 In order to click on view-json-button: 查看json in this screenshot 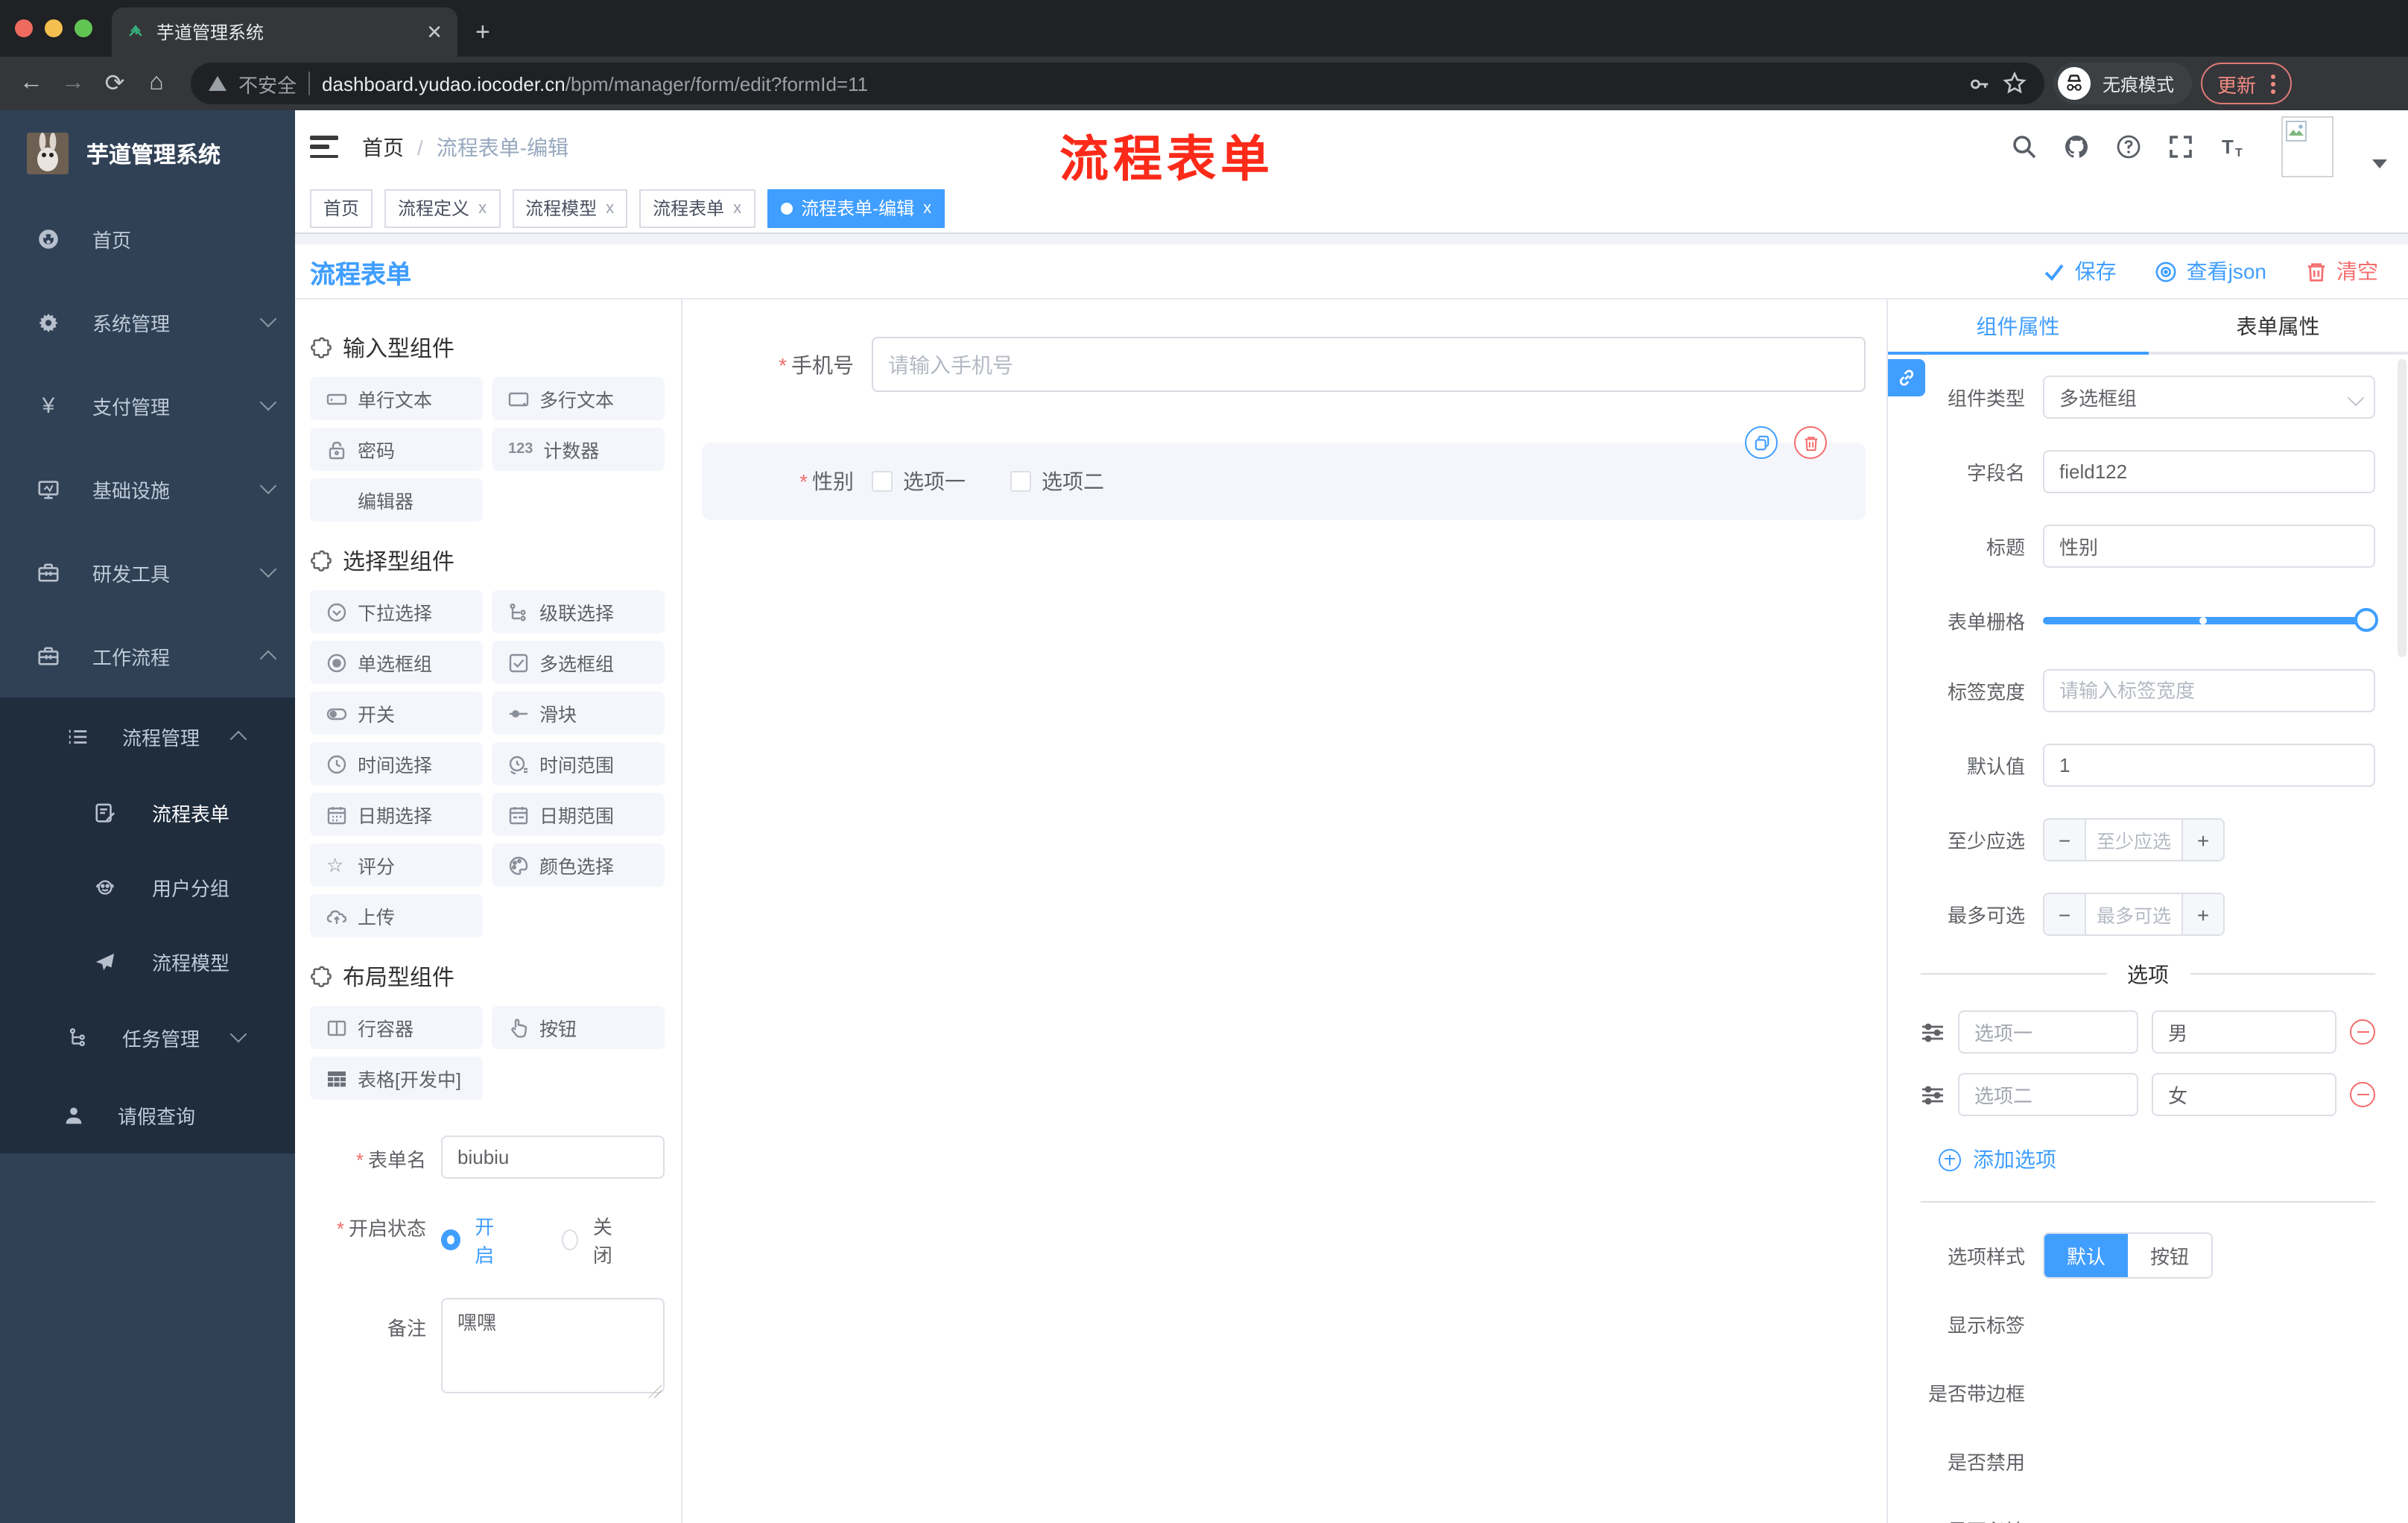, I will do `click(2210, 271)`.